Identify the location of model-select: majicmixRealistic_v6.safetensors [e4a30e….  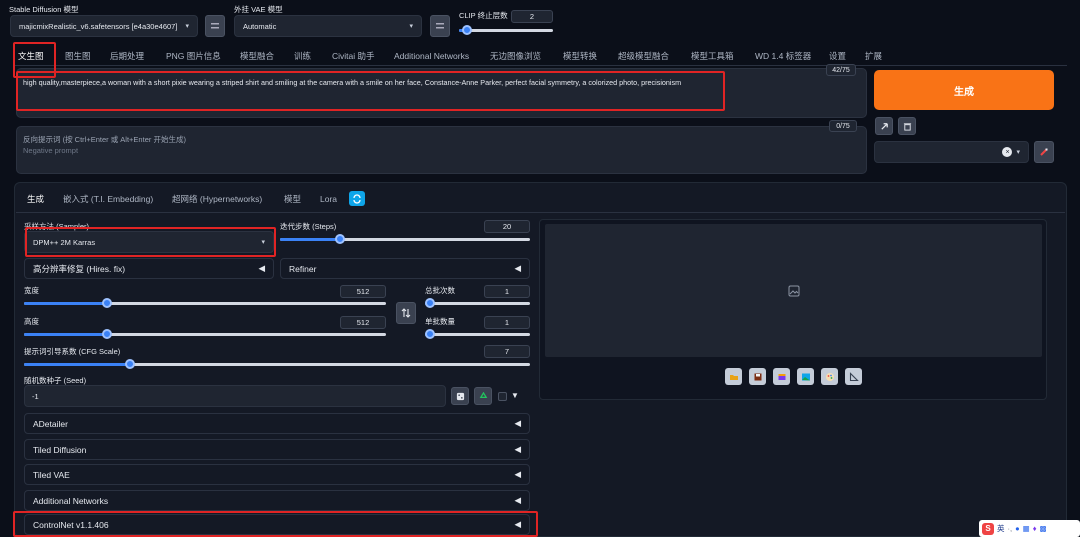
(104, 26).